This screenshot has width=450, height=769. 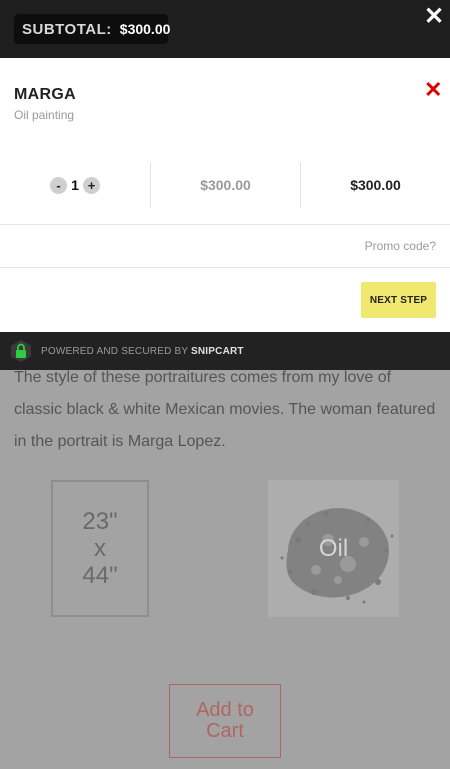 I want to click on close-icon: ✕, so click(x=434, y=17).